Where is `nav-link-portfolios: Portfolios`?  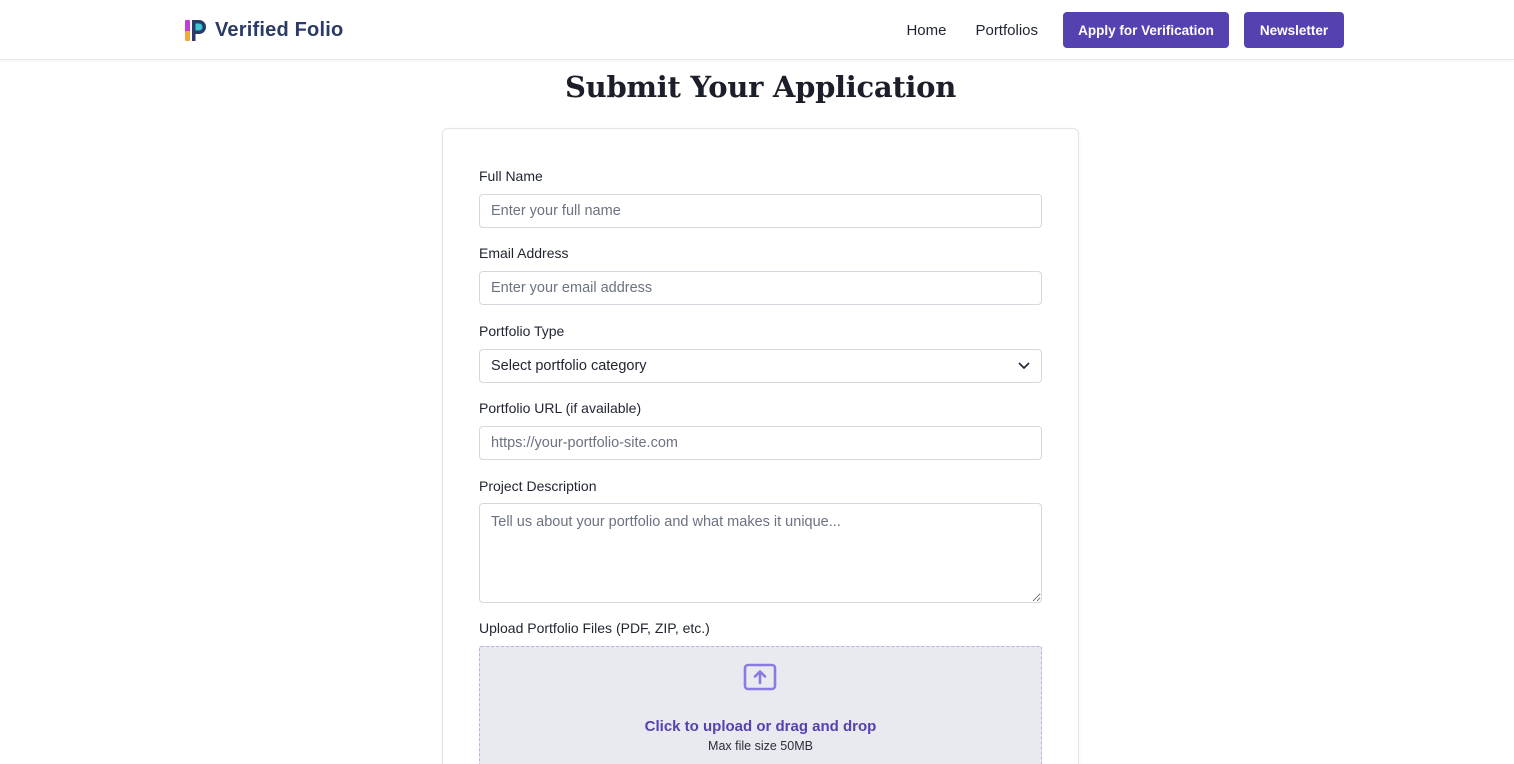 nav-link-portfolios: Portfolios is located at coordinates (1006, 30).